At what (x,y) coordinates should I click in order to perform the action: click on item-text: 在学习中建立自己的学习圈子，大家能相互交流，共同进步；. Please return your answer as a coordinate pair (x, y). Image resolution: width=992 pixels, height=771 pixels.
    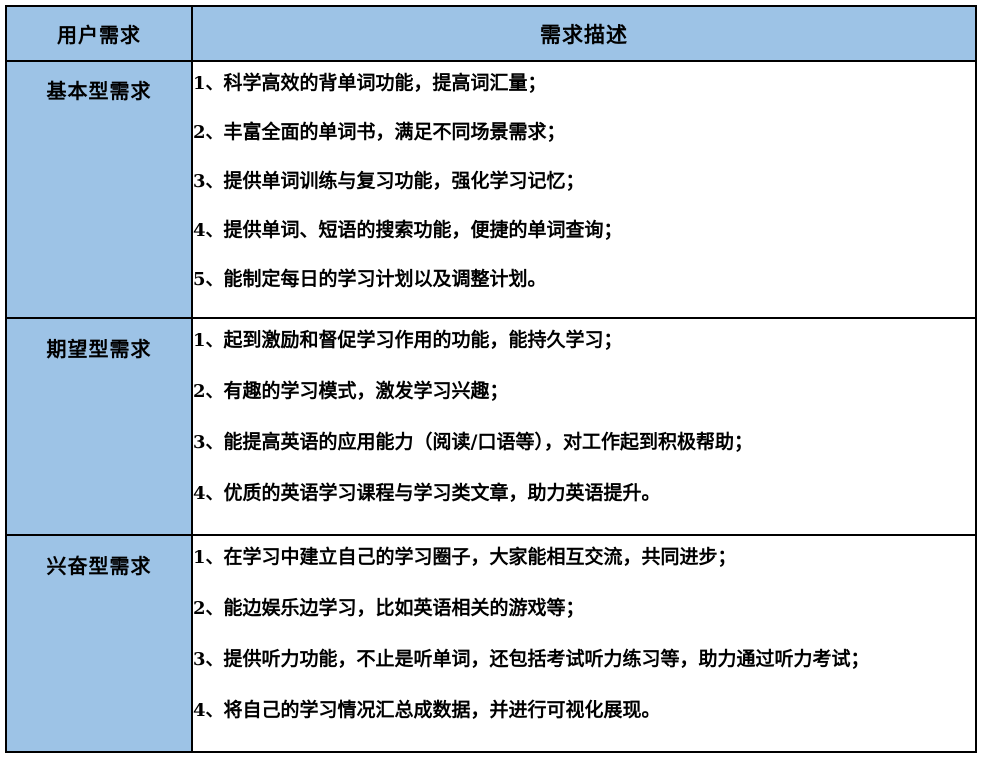
    Looking at the image, I should click on (480, 557).